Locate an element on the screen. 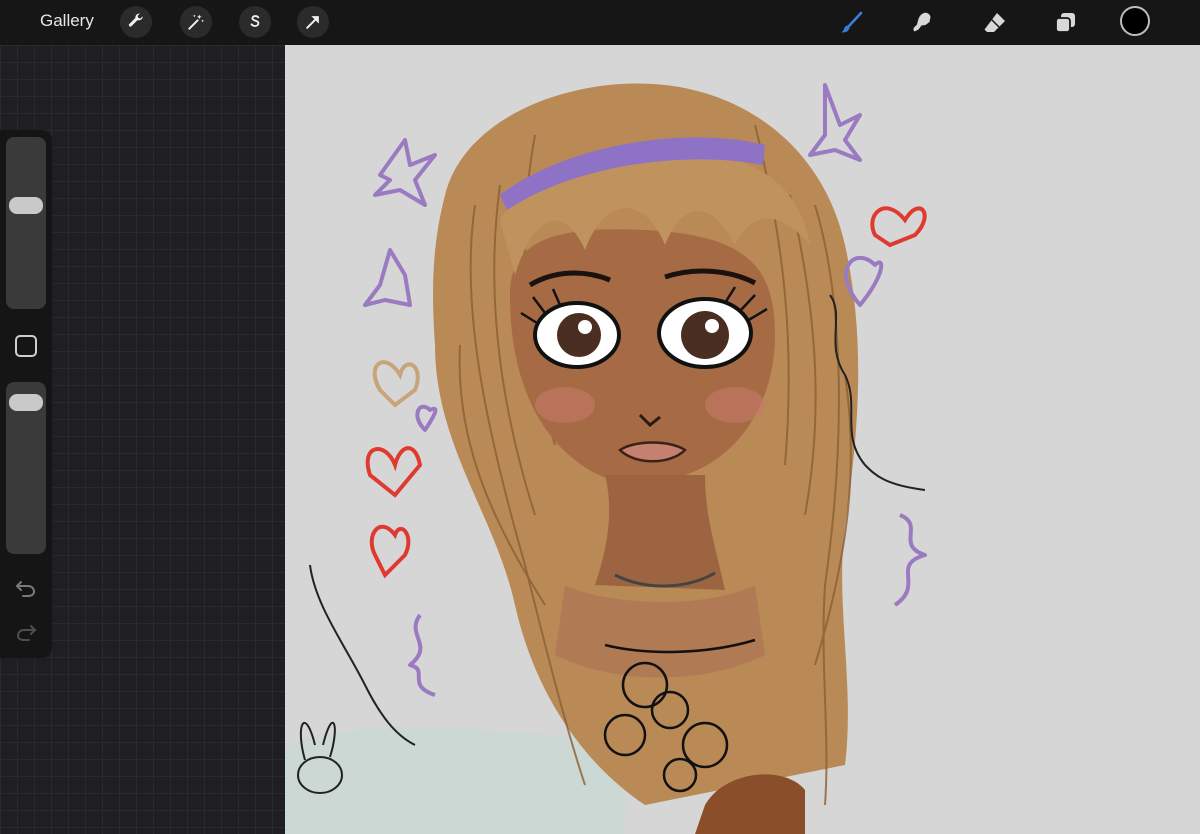 This screenshot has width=1200, height=834. adjustments-button is located at coordinates (196, 22).